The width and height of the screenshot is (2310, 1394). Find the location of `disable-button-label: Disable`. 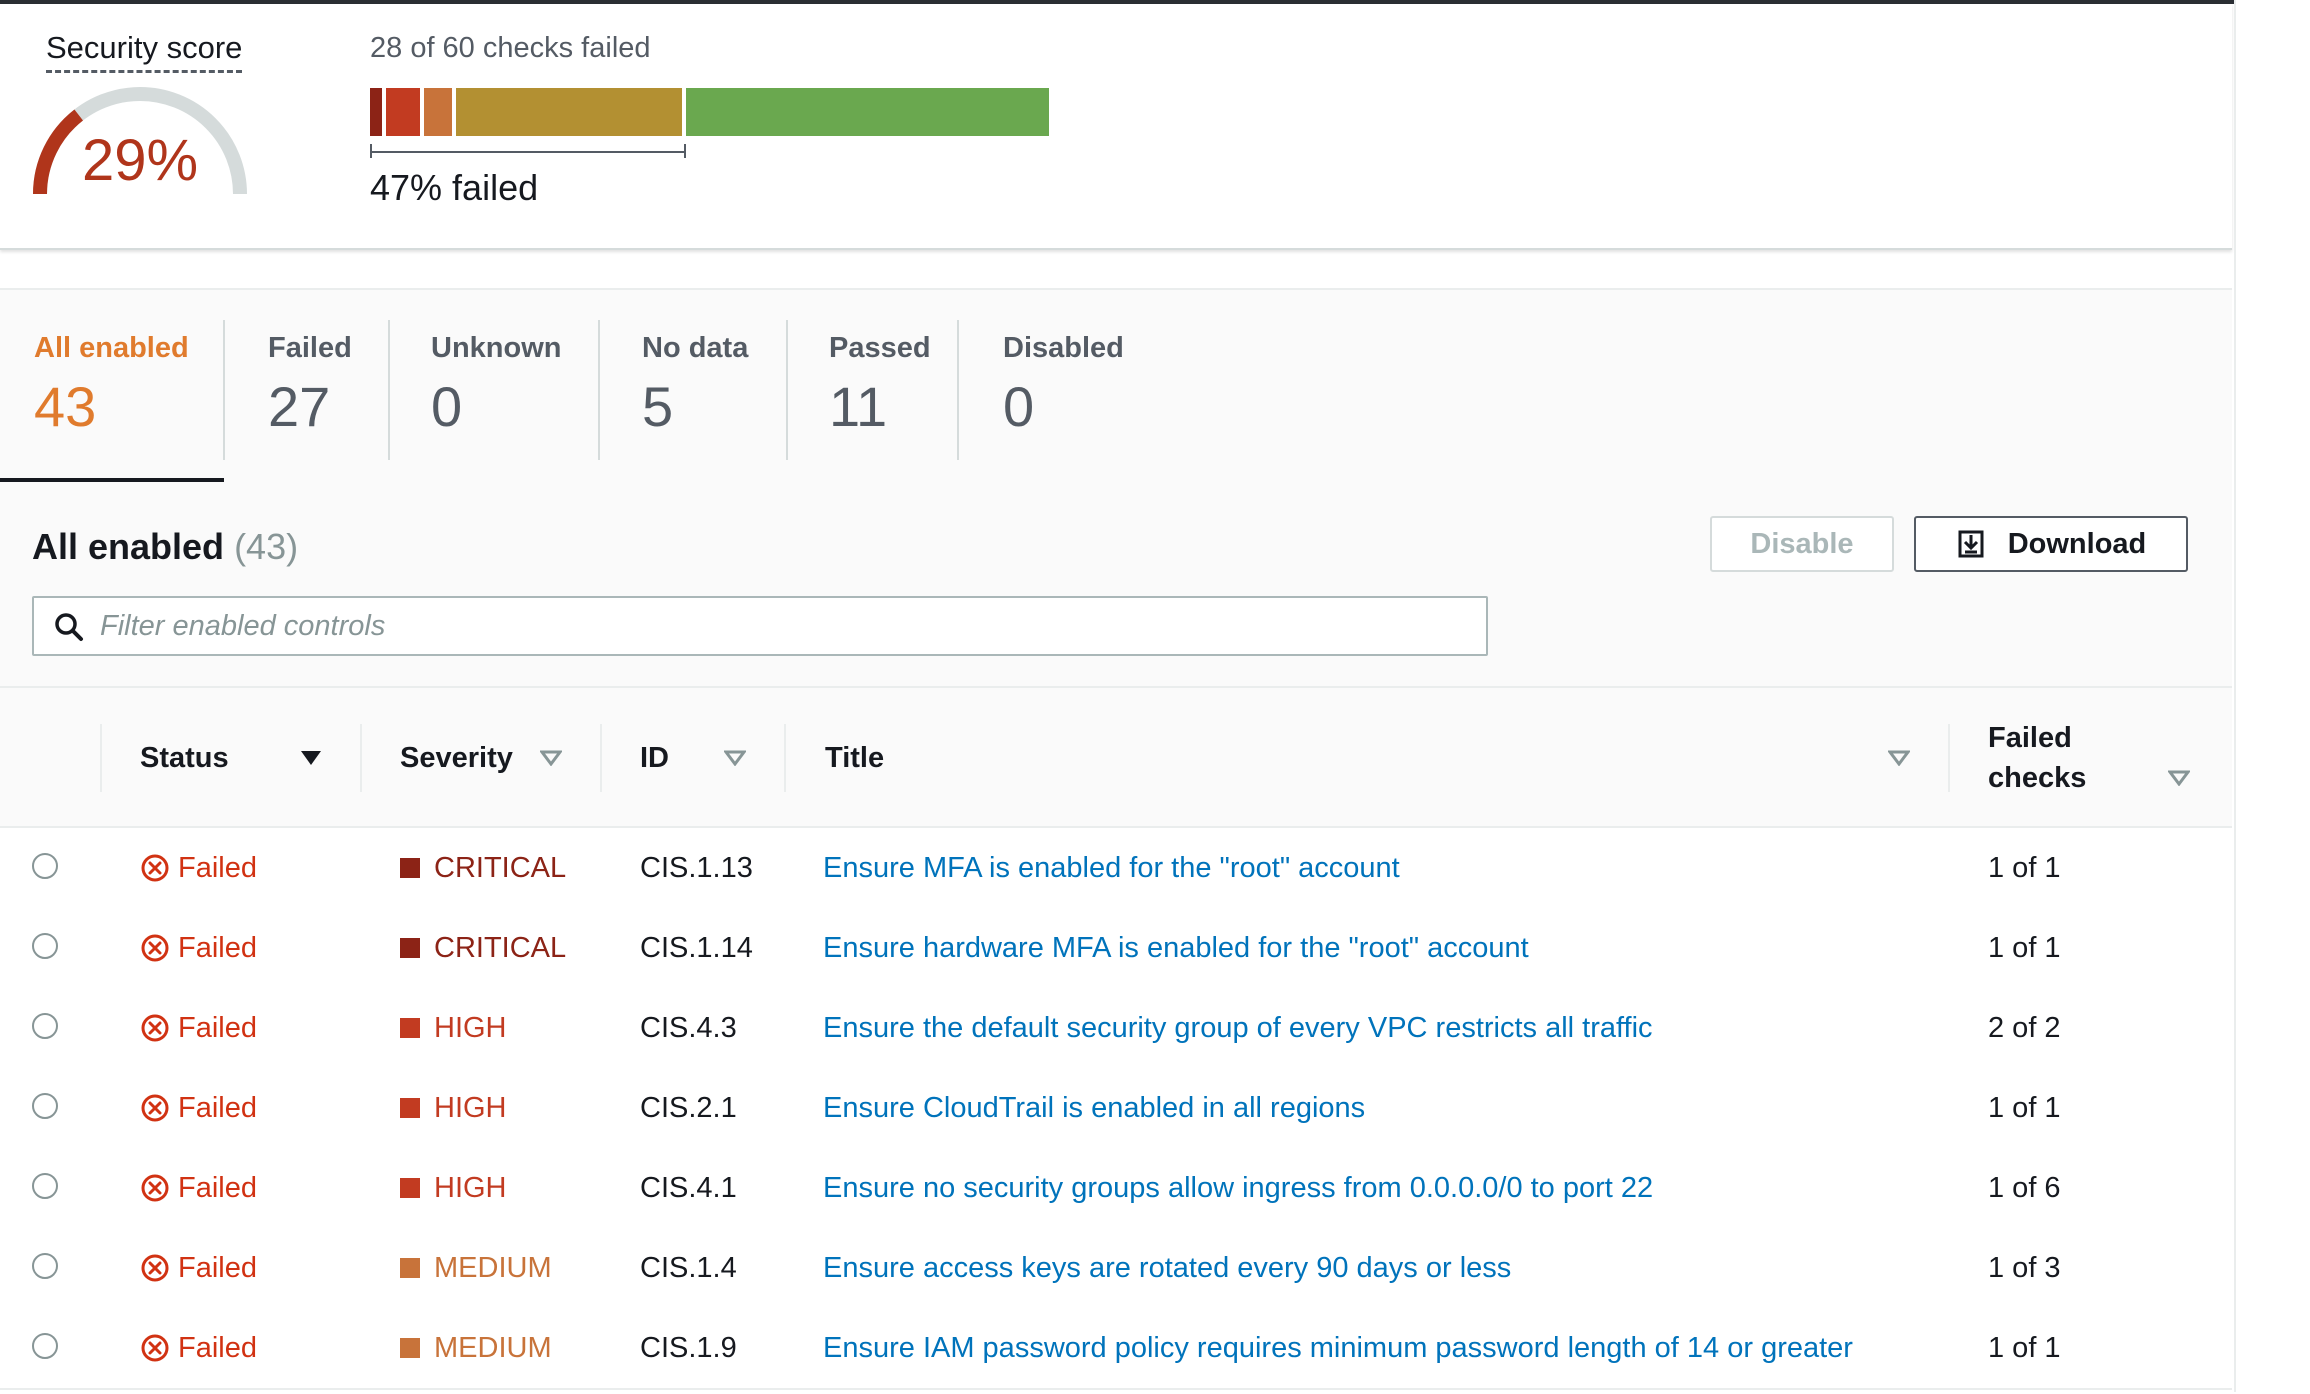

disable-button-label: Disable is located at coordinates (1802, 544).